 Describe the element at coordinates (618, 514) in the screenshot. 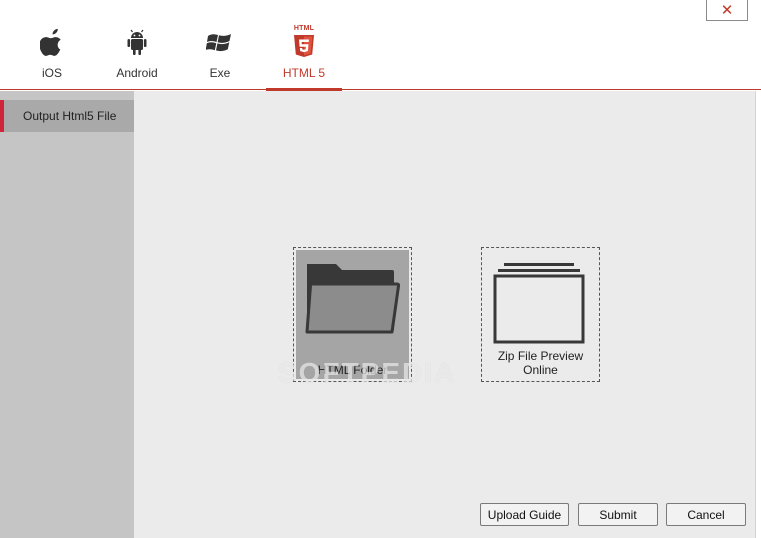

I see `submit-button: Submit` at that location.